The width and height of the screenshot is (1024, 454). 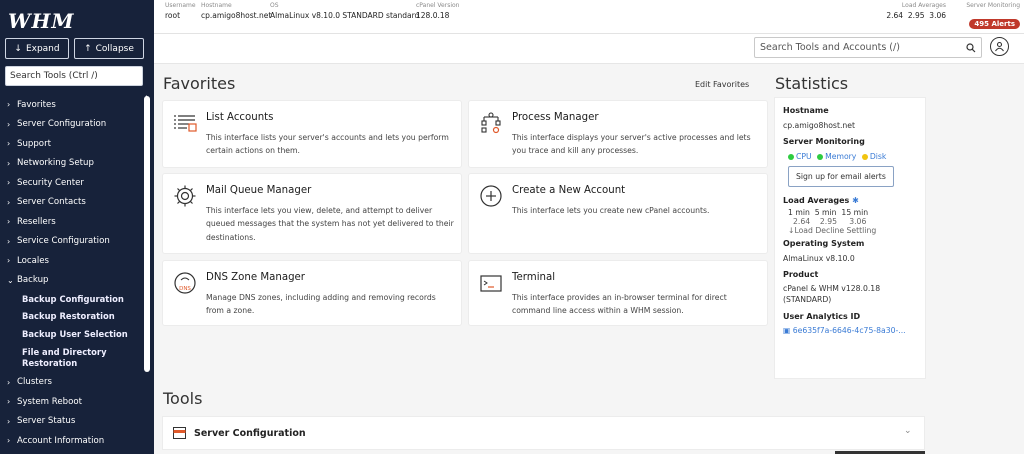 What do you see at coordinates (77, 281) in the screenshot?
I see `sidebar-item-backup: ⌄ Backup` at bounding box center [77, 281].